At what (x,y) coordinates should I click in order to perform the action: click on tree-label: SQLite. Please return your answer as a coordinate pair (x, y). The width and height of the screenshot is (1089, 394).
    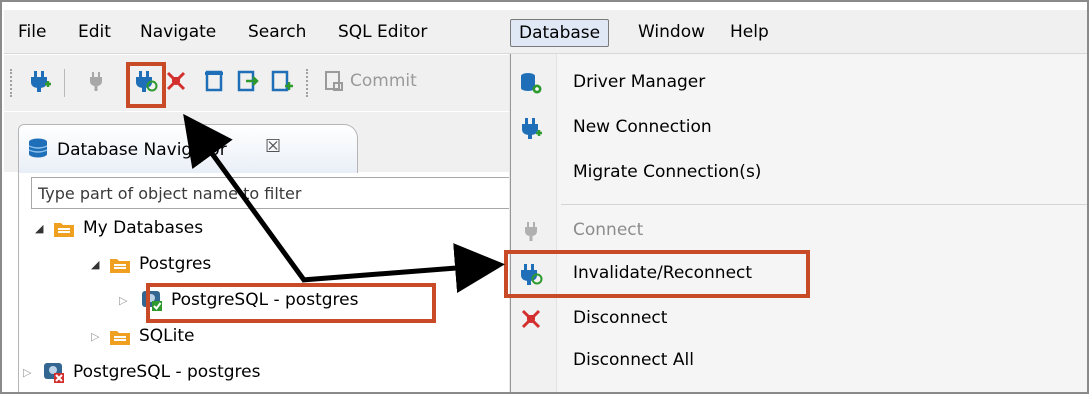
    Looking at the image, I should click on (167, 336).